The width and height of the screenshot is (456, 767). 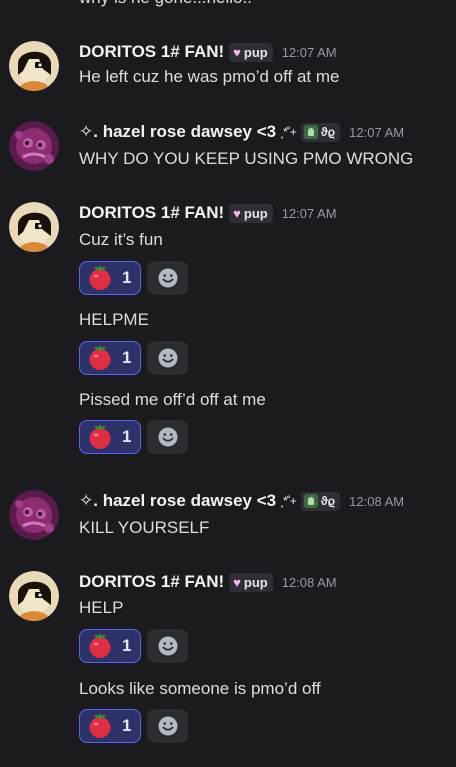 I want to click on message-text: HELPME, so click(x=114, y=319).